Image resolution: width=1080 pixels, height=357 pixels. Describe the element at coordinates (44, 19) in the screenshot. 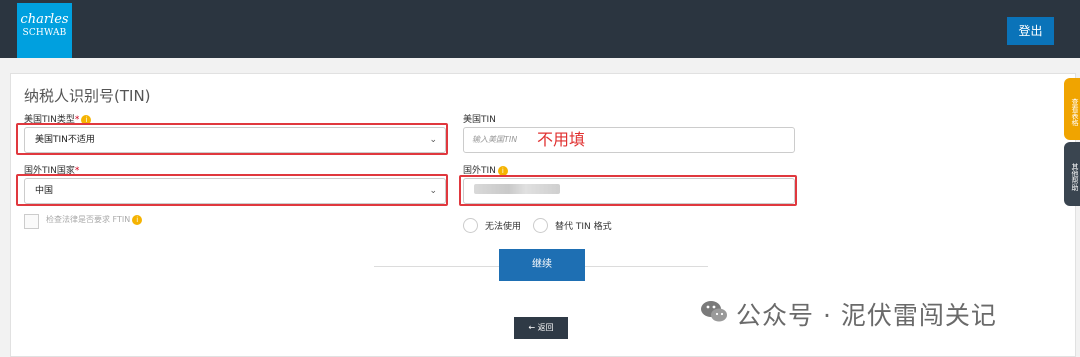

I see `logo-text-charles: charles` at that location.